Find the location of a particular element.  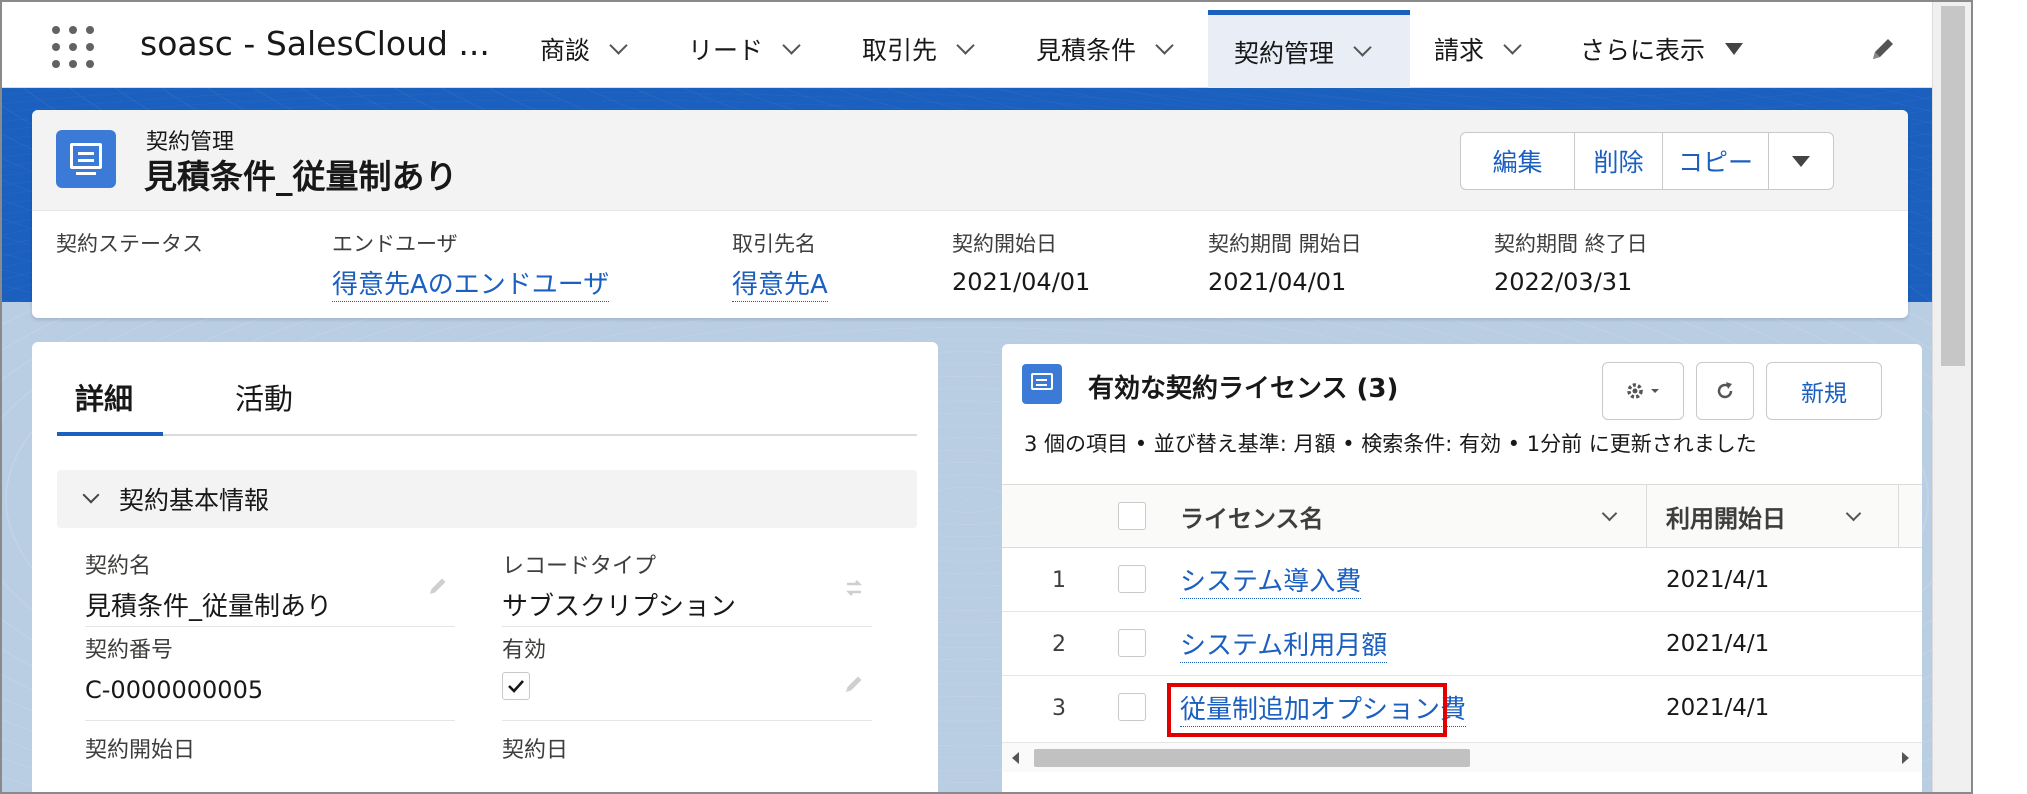

highlight-account-name: 取引先名 得意先A is located at coordinates (780, 265).